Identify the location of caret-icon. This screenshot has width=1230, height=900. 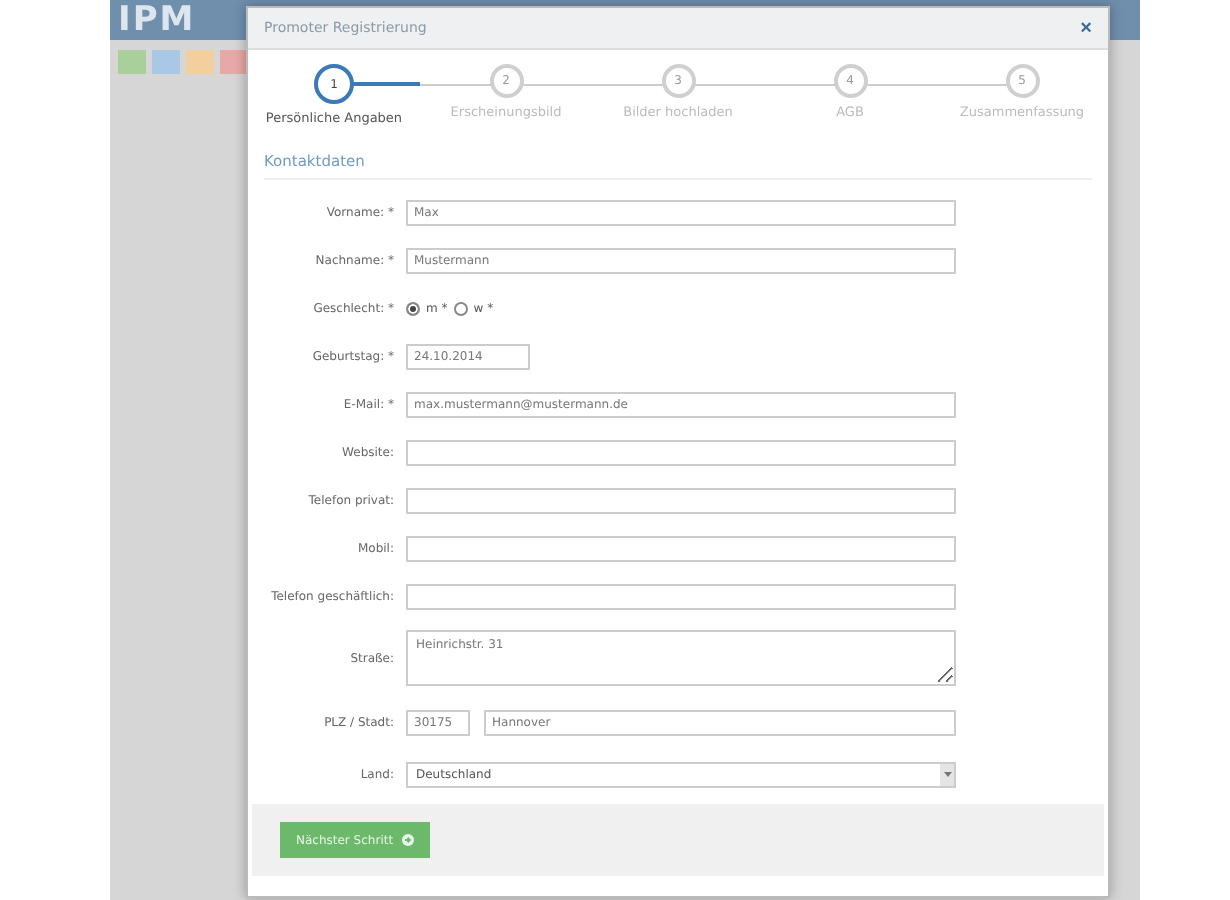
(947, 774).